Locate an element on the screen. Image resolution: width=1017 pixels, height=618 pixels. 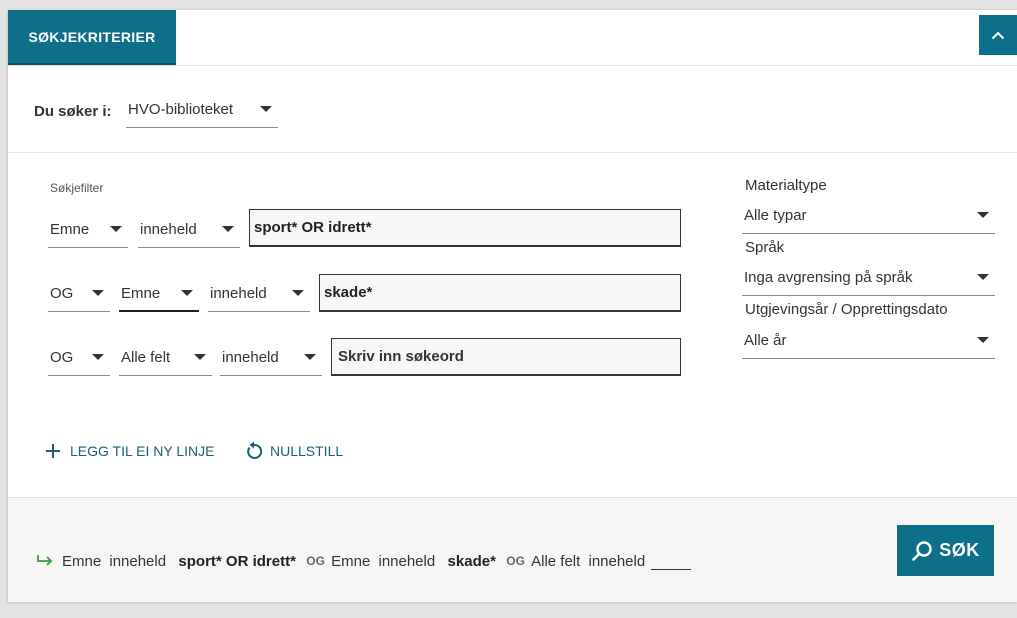
row2-field-select: Emne is located at coordinates (159, 294).